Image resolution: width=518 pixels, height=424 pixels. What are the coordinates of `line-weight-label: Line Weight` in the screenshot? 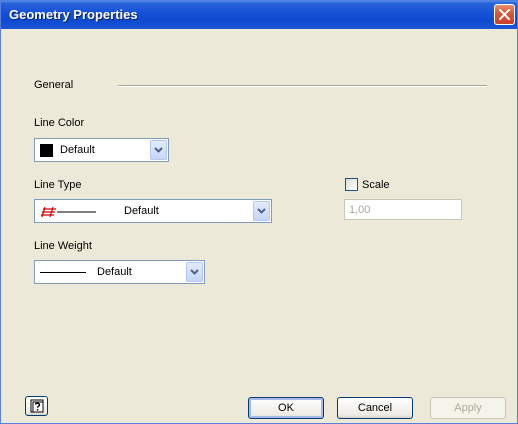 It's located at (63, 246).